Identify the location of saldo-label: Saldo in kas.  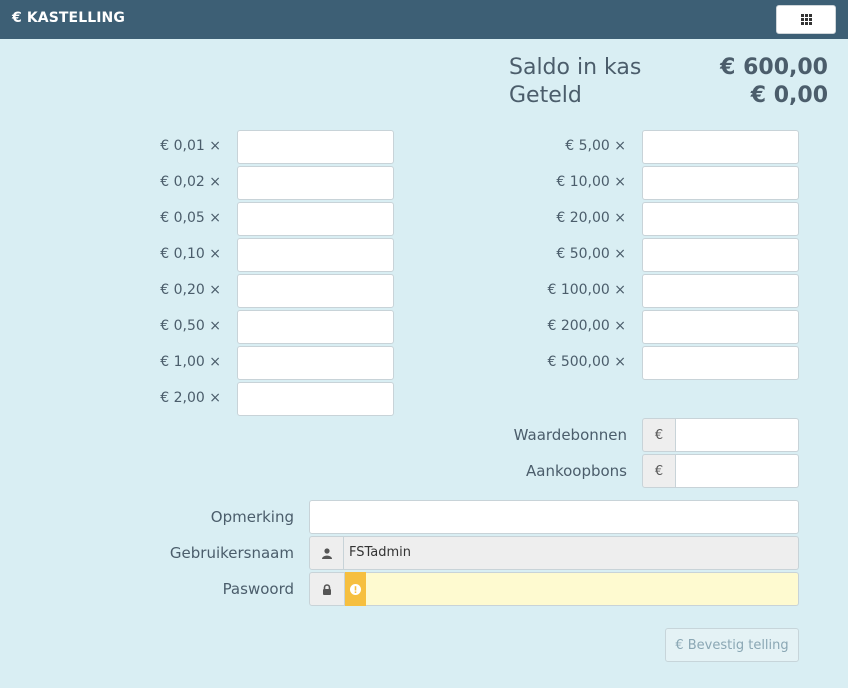
(575, 67).